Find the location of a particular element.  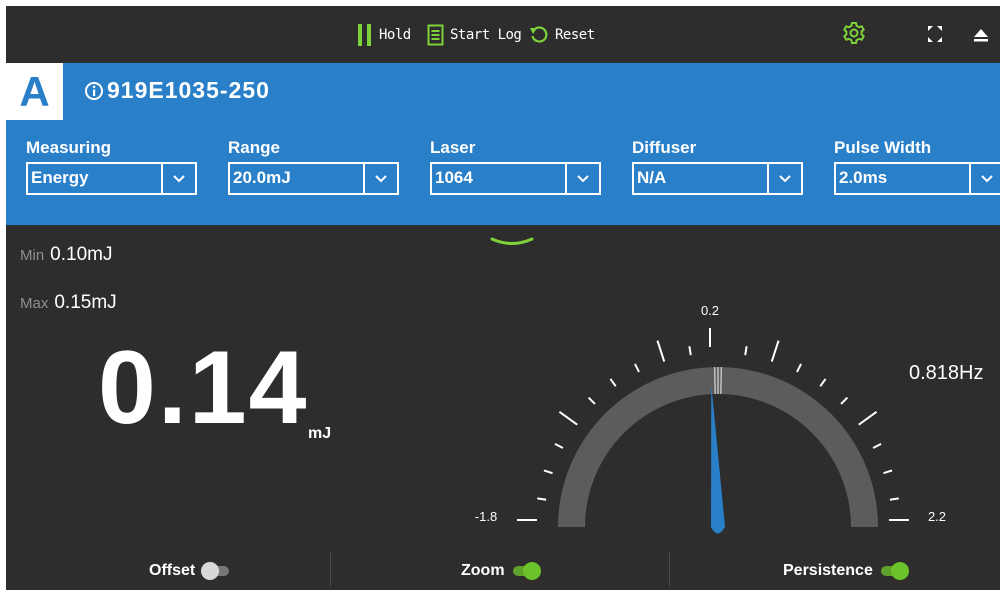

offset-label: Offset is located at coordinates (172, 570).